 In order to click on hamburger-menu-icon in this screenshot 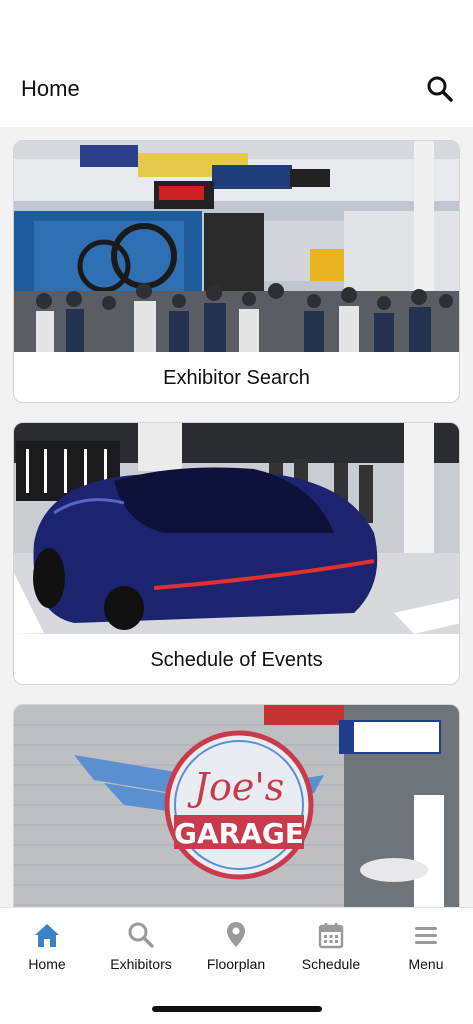, I will do `click(426, 935)`.